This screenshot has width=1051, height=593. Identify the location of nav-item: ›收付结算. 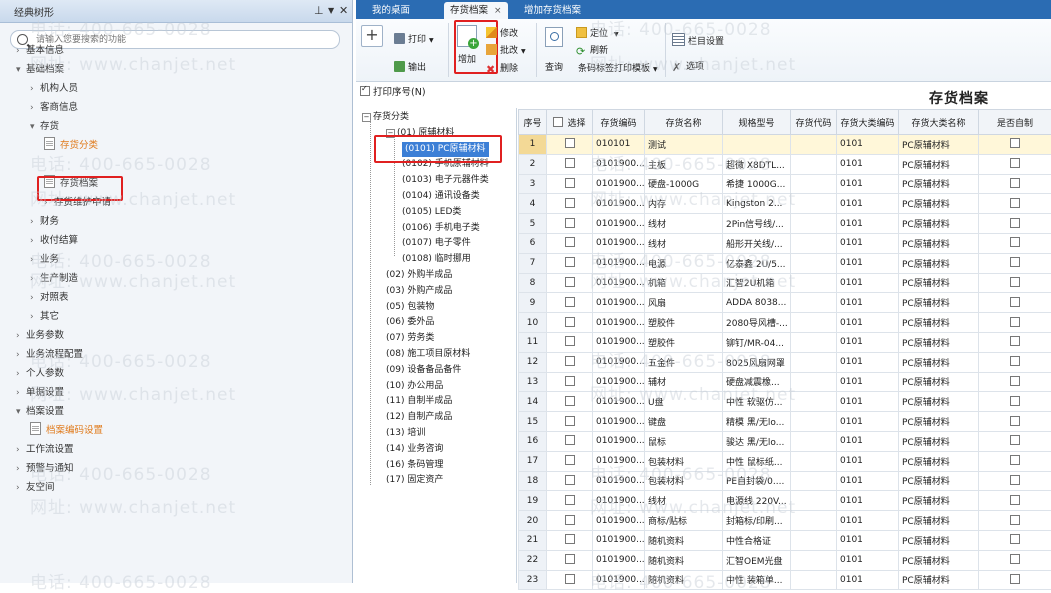
(54, 241).